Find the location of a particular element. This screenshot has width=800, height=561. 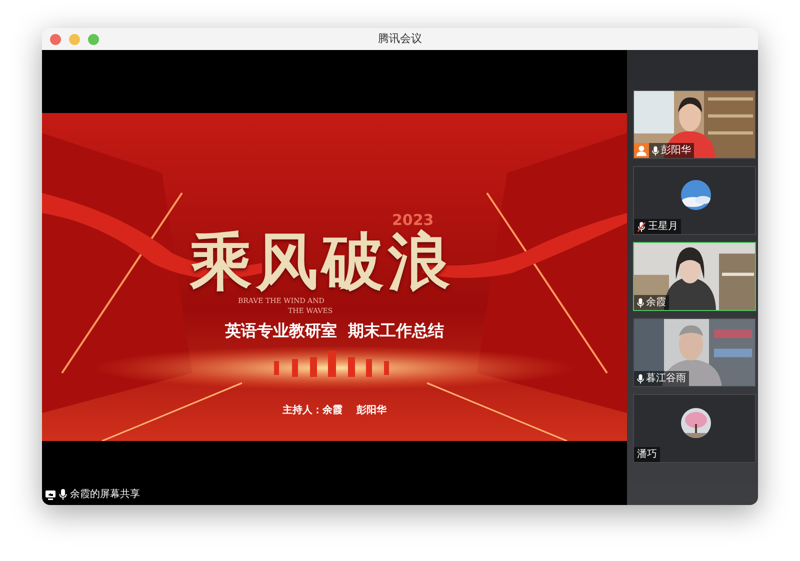

participant-name: 彭阳华 is located at coordinates (676, 151).